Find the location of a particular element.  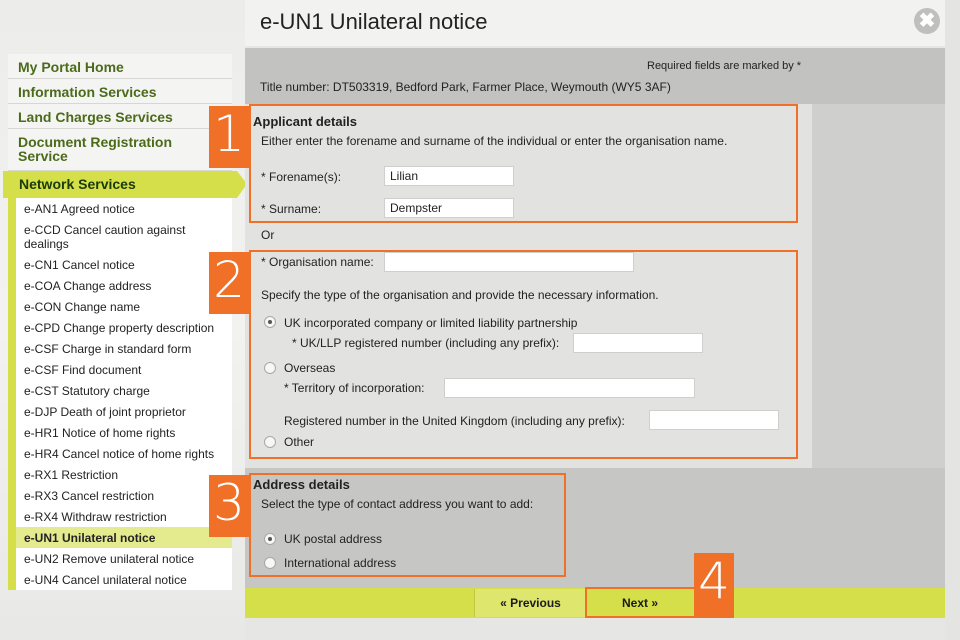

overseas-radio is located at coordinates (270, 368).